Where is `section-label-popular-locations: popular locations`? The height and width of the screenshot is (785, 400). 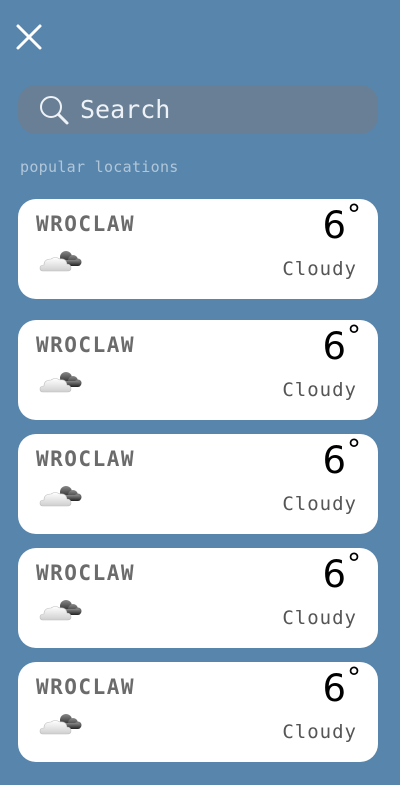
section-label-popular-locations: popular locations is located at coordinates (99, 167).